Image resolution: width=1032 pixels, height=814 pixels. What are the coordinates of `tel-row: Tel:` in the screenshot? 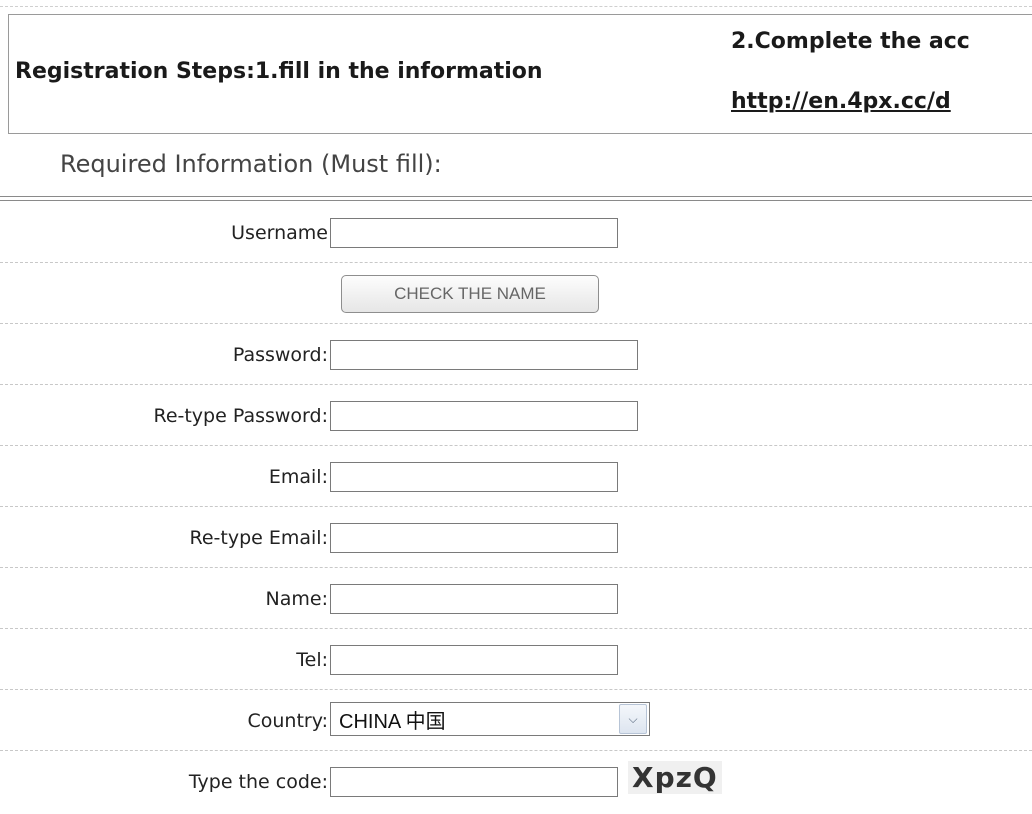 It's located at (516, 659).